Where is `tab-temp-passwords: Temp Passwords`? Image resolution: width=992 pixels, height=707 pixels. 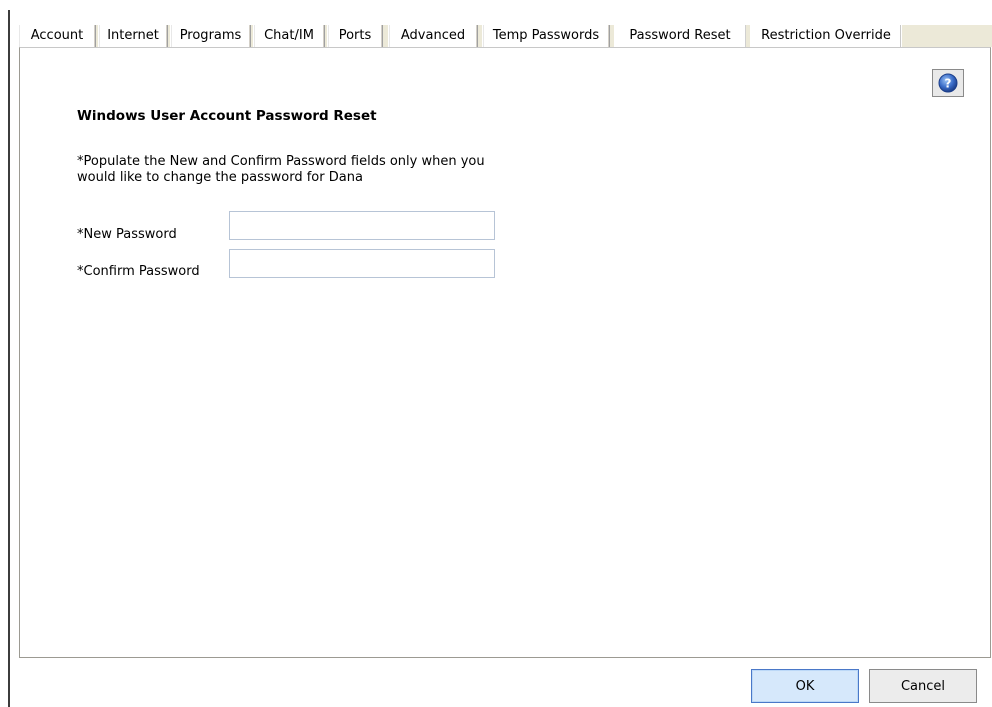
tab-temp-passwords: Temp Passwords is located at coordinates (546, 36).